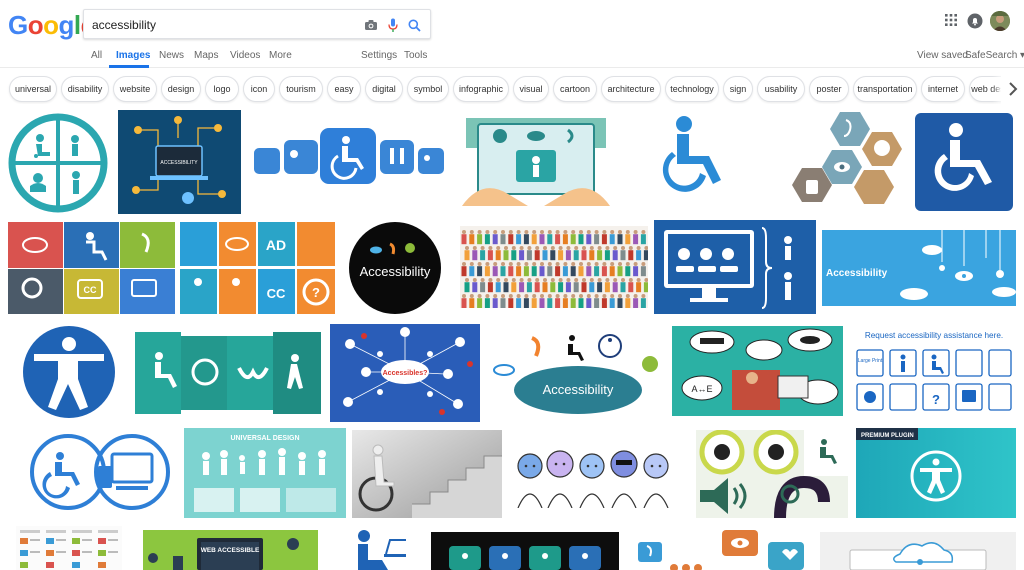  I want to click on chip-transportation: transportation, so click(885, 89).